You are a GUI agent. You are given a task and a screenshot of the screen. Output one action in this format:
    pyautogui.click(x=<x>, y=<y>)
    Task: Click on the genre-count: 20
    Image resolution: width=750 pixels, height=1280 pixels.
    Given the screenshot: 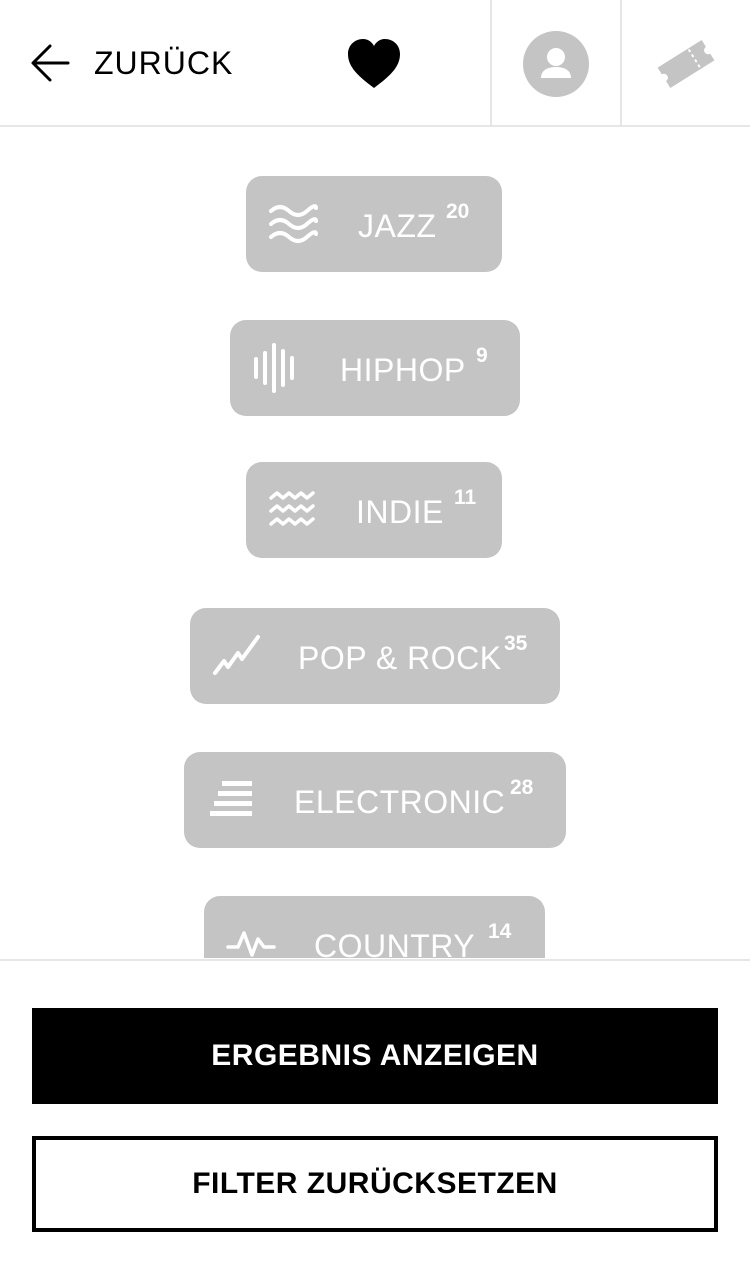 What is the action you would take?
    pyautogui.click(x=458, y=211)
    